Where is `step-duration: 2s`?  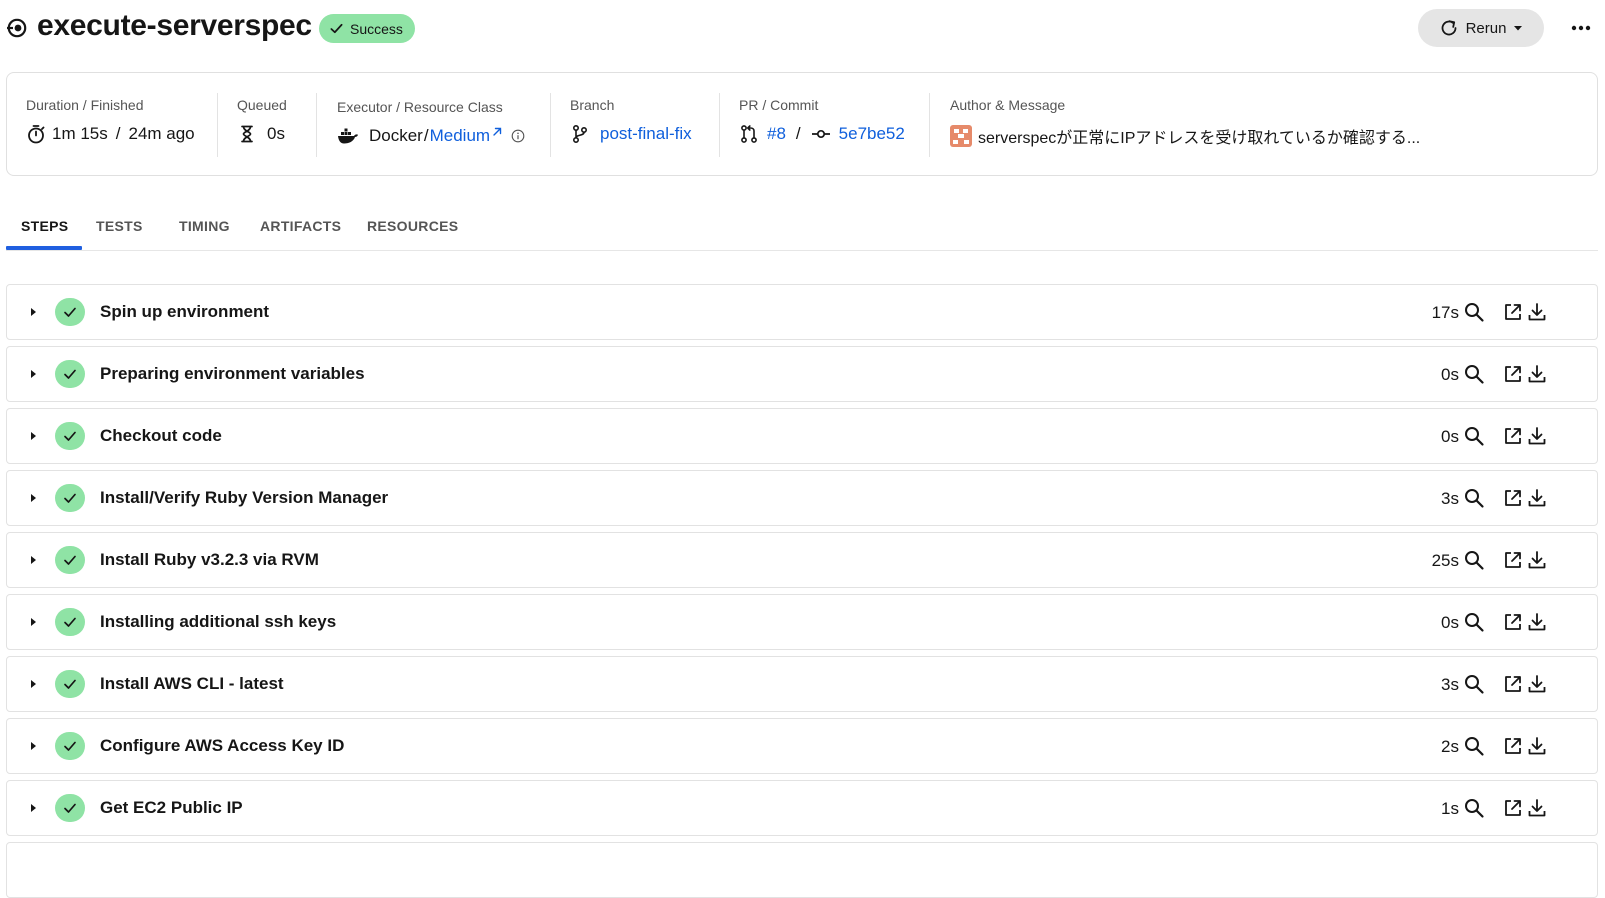
step-duration: 2s is located at coordinates (1450, 746).